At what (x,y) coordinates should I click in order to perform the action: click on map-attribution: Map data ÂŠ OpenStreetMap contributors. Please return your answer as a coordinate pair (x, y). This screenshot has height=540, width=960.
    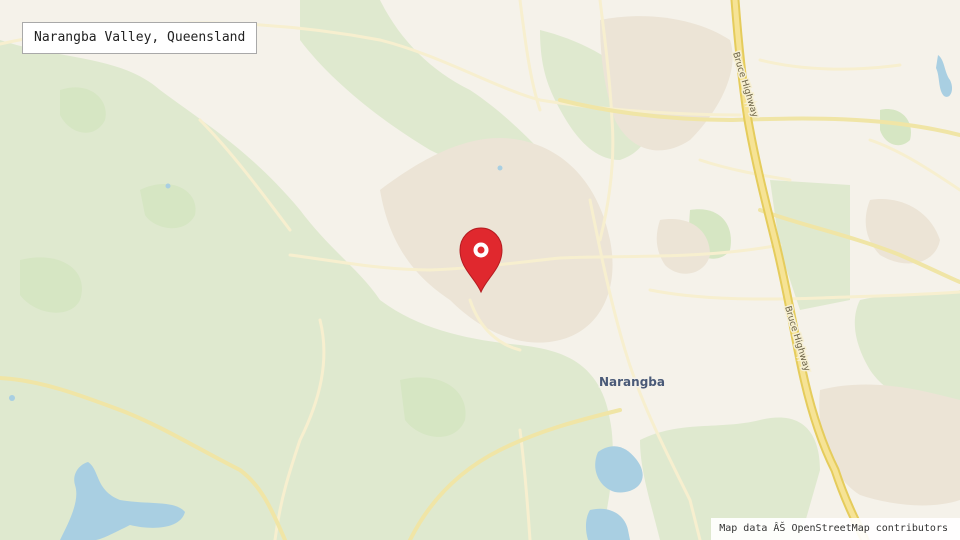
    Looking at the image, I should click on (835, 529).